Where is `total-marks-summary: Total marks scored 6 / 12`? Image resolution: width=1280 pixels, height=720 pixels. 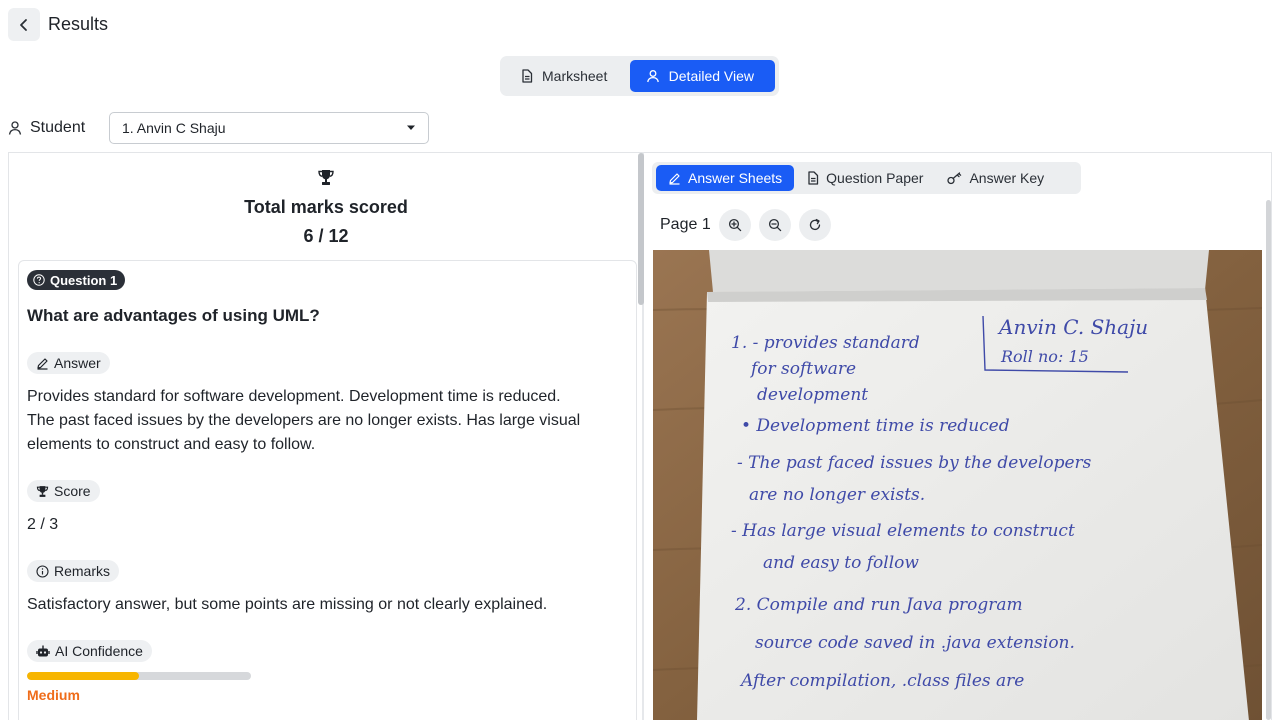
total-marks-summary: Total marks scored 6 / 12 is located at coordinates (325, 208).